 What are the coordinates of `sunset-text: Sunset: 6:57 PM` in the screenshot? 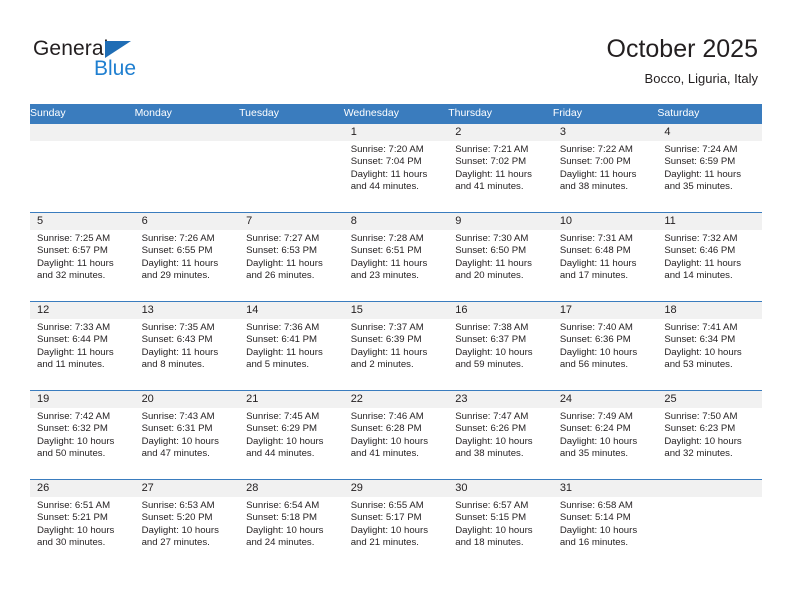 It's located at (72, 251).